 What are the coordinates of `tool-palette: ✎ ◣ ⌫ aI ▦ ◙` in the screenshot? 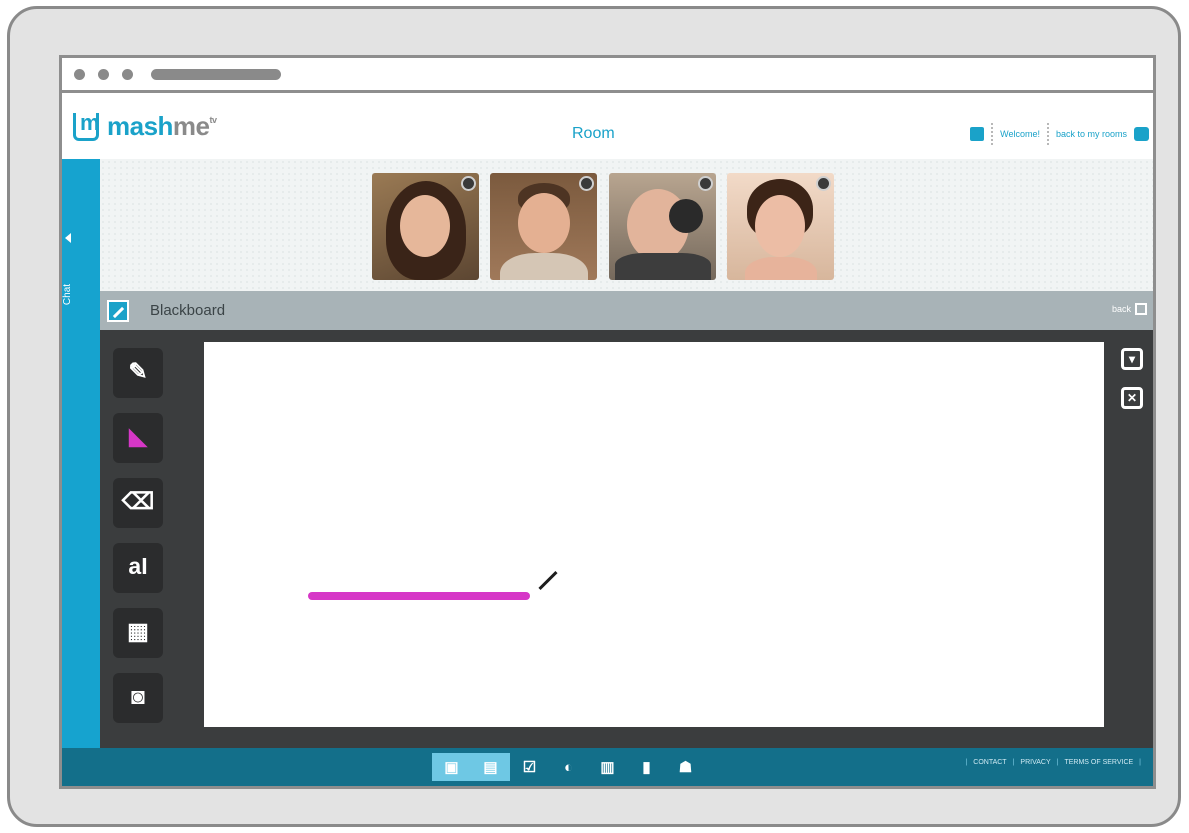 It's located at (139, 543).